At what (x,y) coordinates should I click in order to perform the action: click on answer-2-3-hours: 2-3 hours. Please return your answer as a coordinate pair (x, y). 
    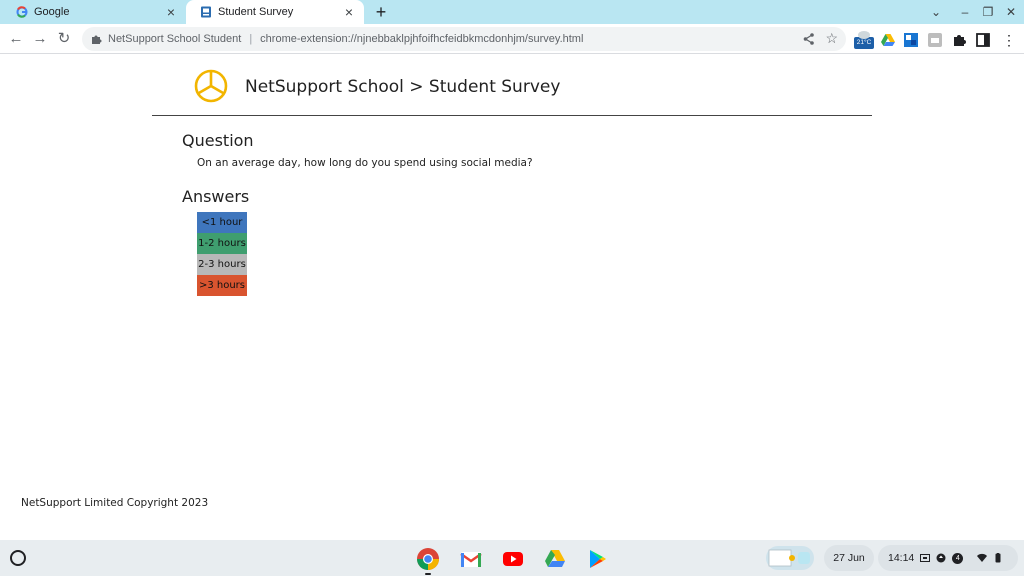
    Looking at the image, I should click on (222, 264).